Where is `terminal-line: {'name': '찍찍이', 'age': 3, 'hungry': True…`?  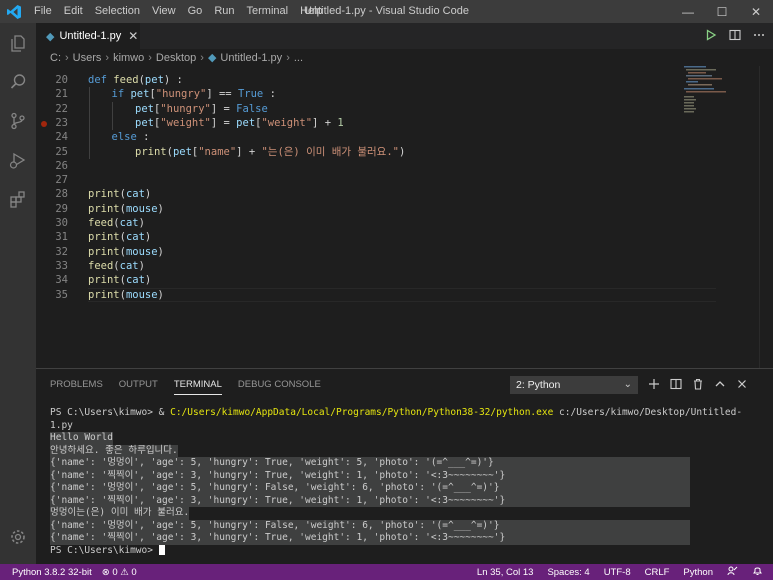 terminal-line: {'name': '찍찍이', 'age': 3, 'hungry': True… is located at coordinates (370, 500).